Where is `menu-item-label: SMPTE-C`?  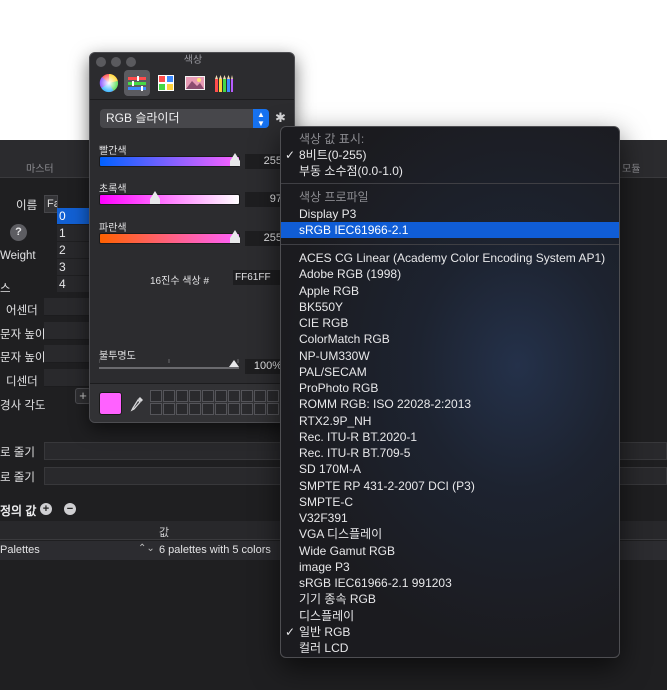 menu-item-label: SMPTE-C is located at coordinates (326, 501).